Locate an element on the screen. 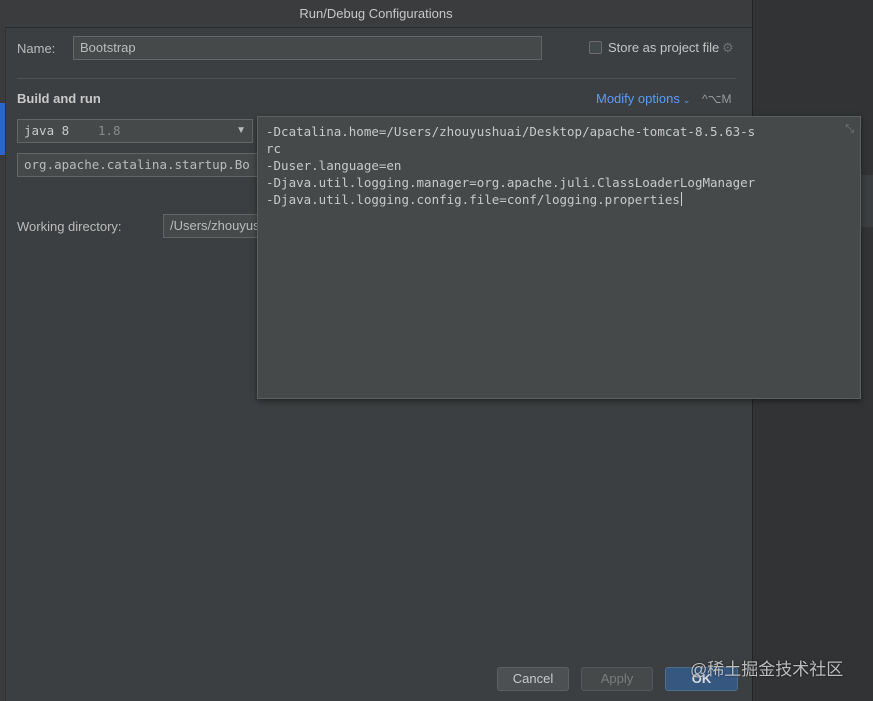  jdk-version: 1.8 is located at coordinates (109, 130).